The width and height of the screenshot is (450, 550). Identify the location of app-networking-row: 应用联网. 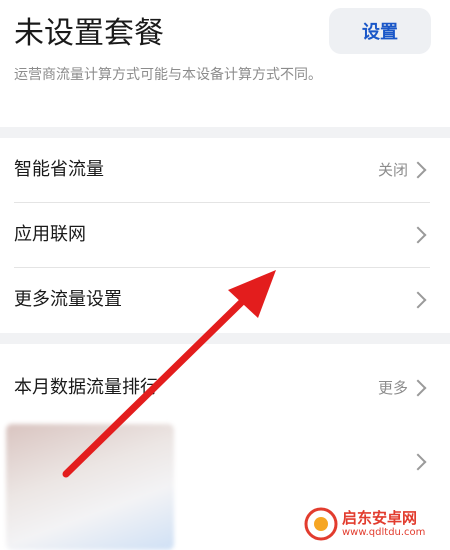
(225, 235).